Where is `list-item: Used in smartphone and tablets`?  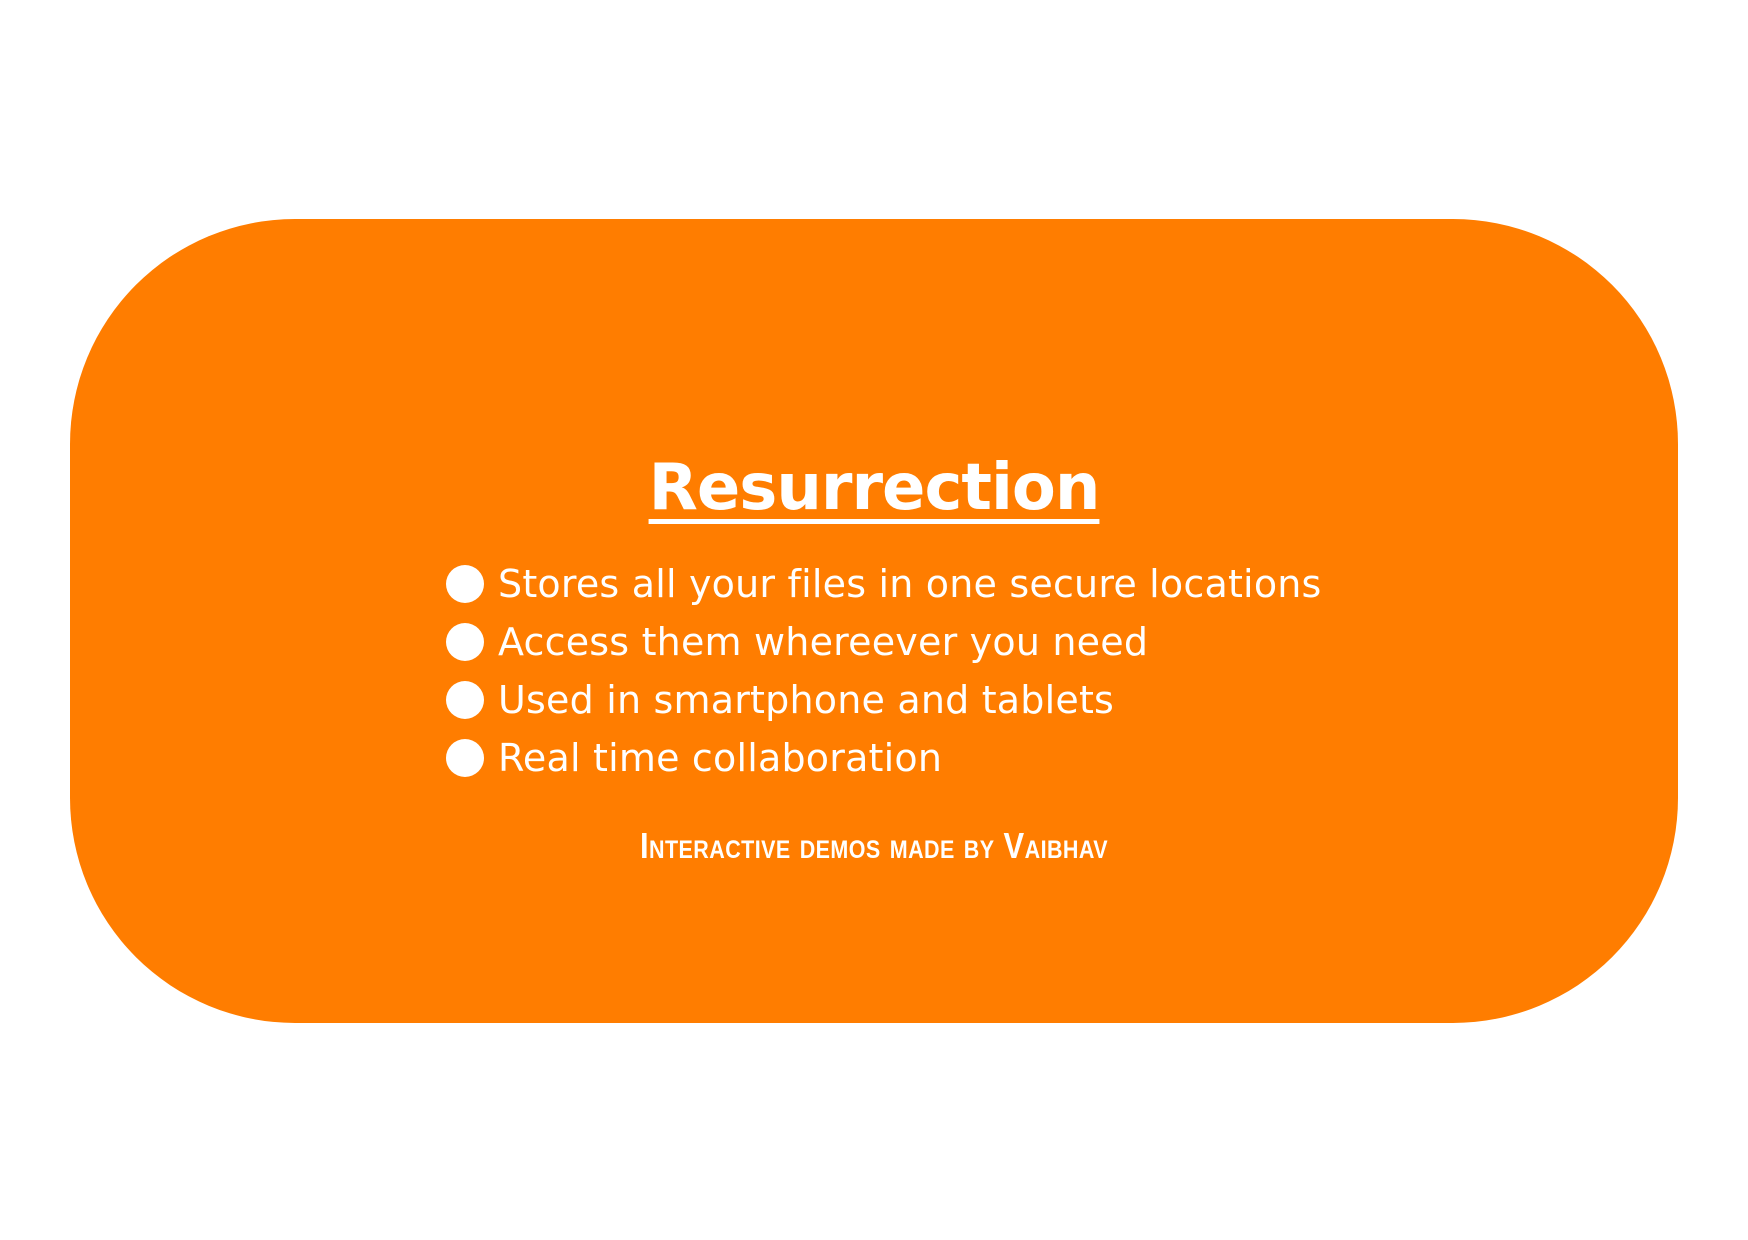 list-item: Used in smartphone and tablets is located at coordinates (896, 700).